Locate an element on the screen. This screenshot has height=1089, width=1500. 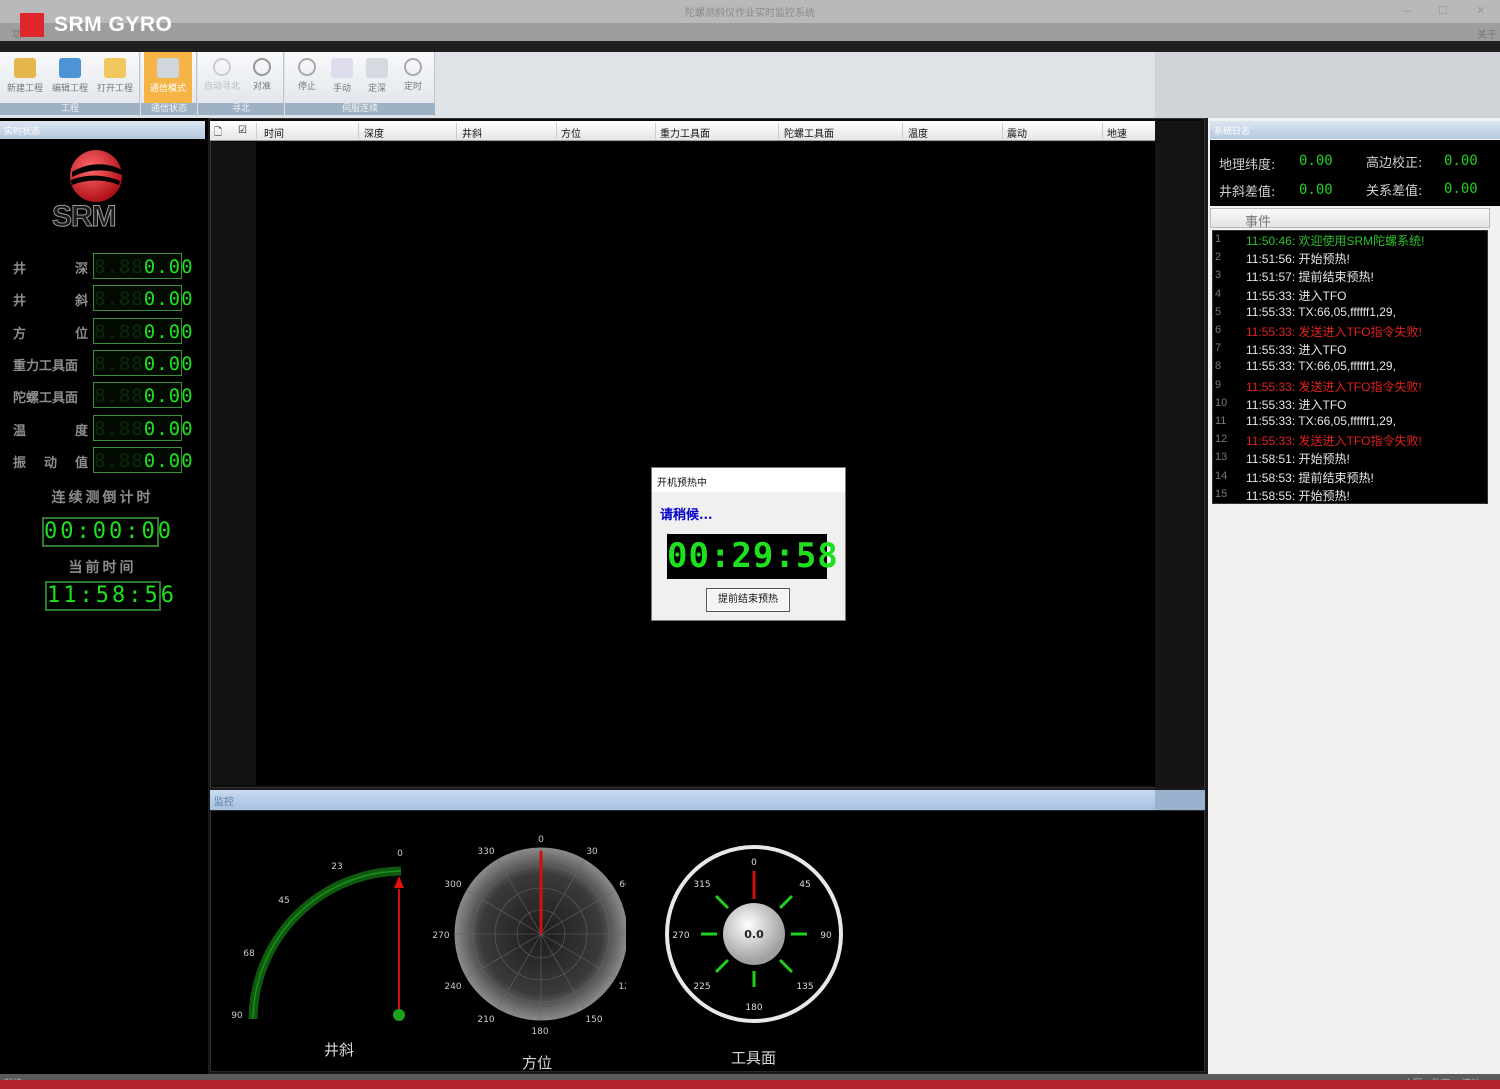
param-row-gravity-toolface: 重力工具面 8.880.00 is located at coordinates (103, 363).